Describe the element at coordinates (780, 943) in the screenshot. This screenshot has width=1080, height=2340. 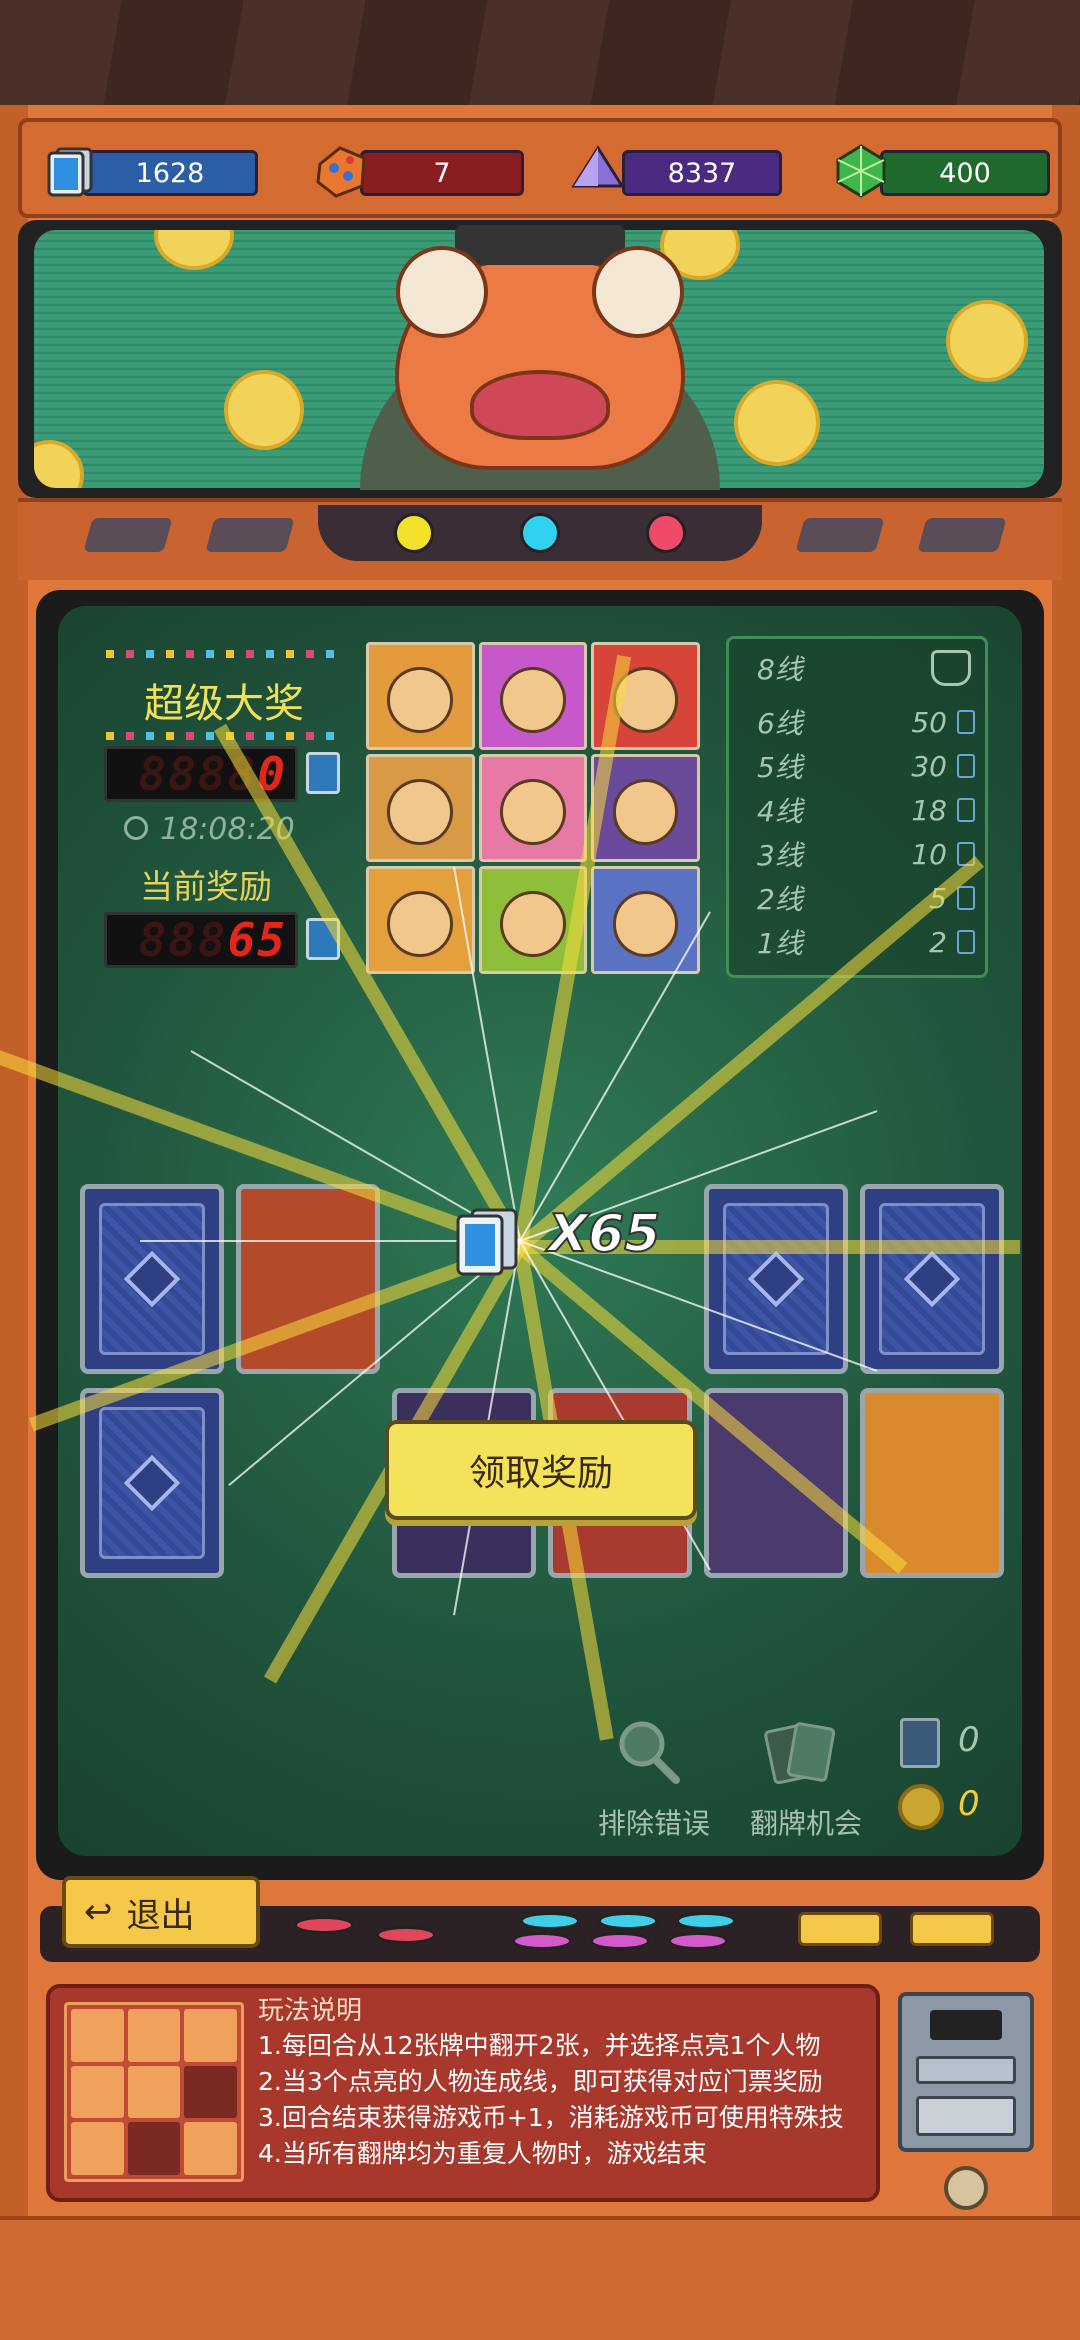
I see `payout-line-label: 1线` at that location.